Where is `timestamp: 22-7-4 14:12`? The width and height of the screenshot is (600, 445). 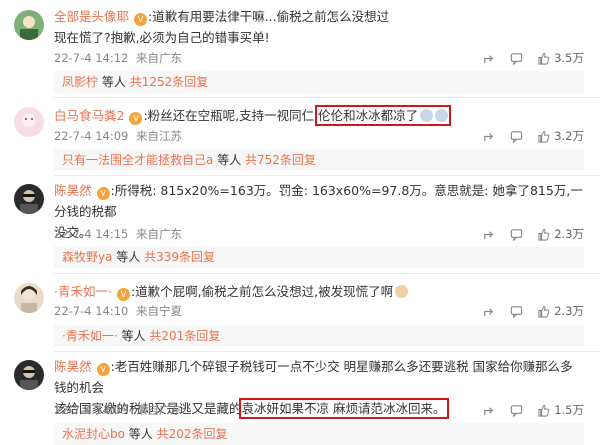
timestamp: 22-7-4 14:12 is located at coordinates (91, 58).